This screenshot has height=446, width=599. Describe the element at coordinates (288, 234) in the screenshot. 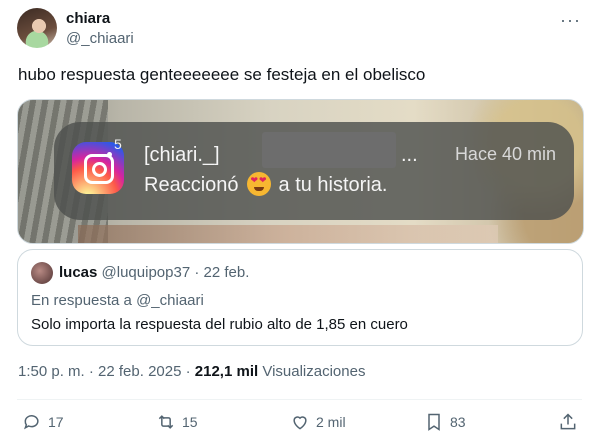

I see `background-photo-ground` at that location.